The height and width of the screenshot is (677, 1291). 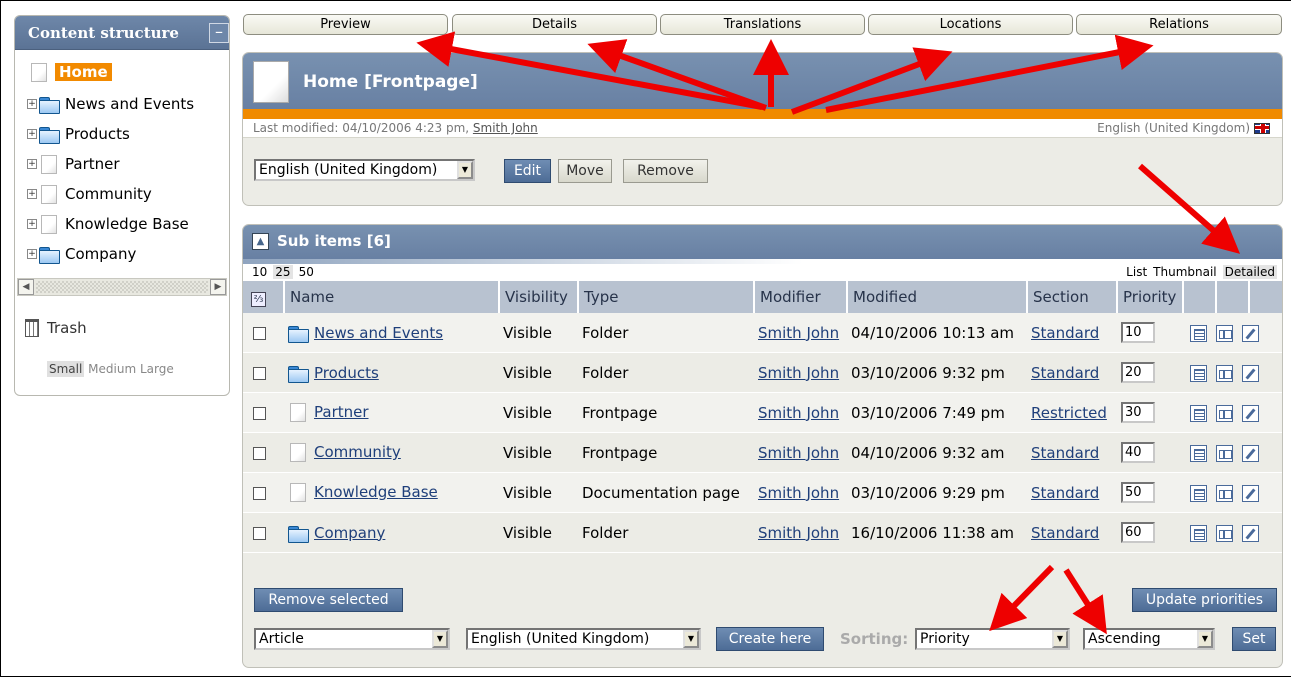 What do you see at coordinates (1254, 639) in the screenshot?
I see `set-sorting-button: Set` at bounding box center [1254, 639].